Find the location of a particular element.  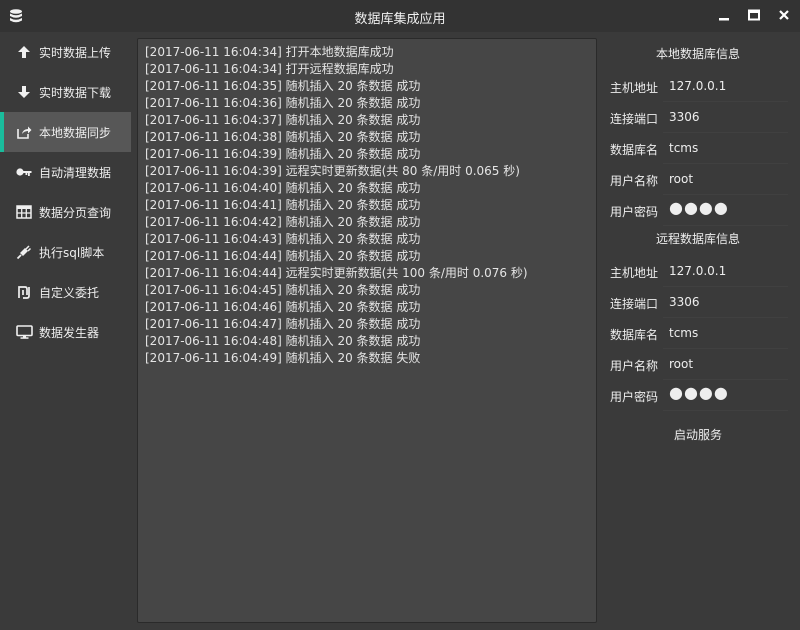

sidebar-item-realtime-upload: 实时数据上传 is located at coordinates (65, 52).